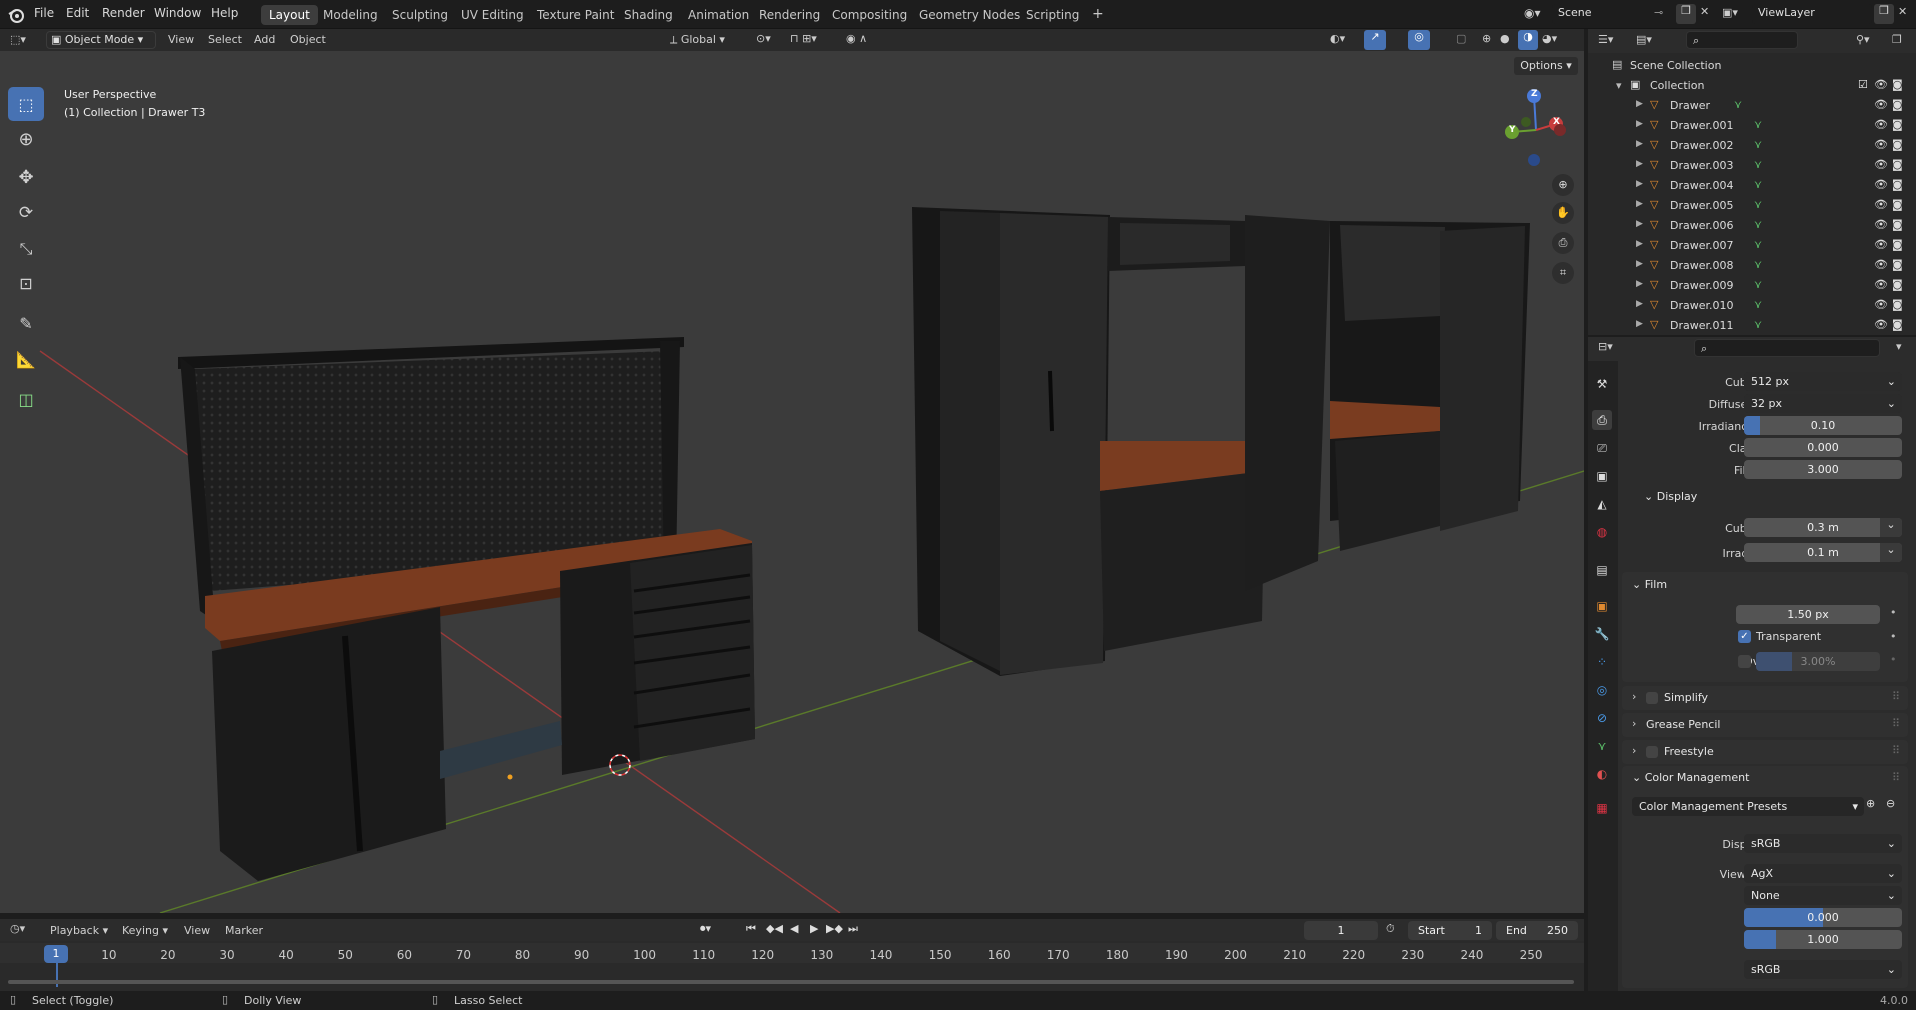 Image resolution: width=1916 pixels, height=1010 pixels. I want to click on menu-render: Render, so click(123, 13).